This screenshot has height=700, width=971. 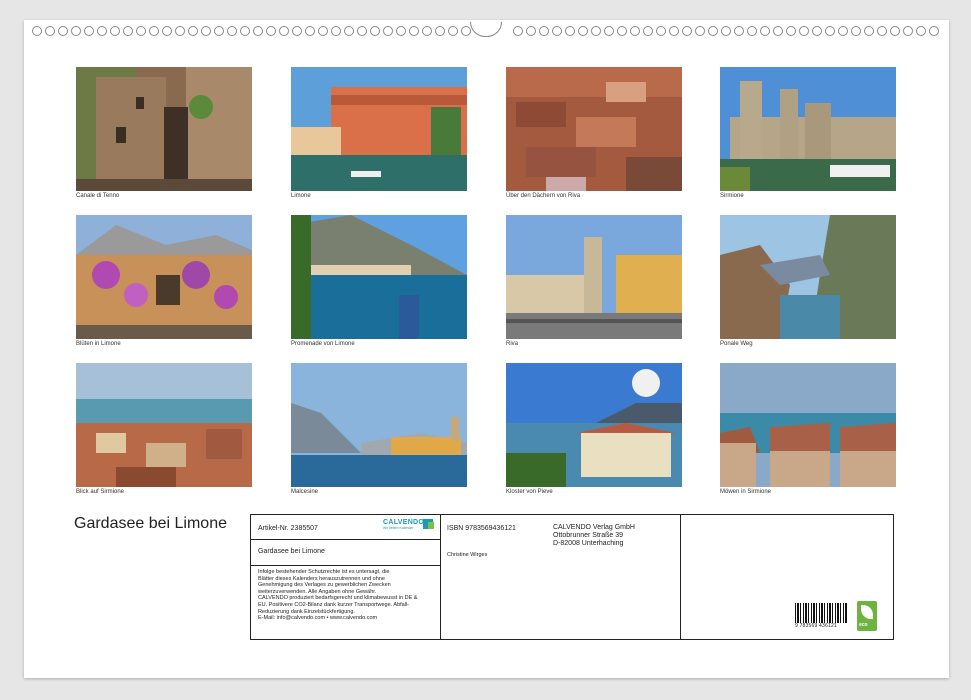 I want to click on eco-label: eco, so click(x=863, y=625).